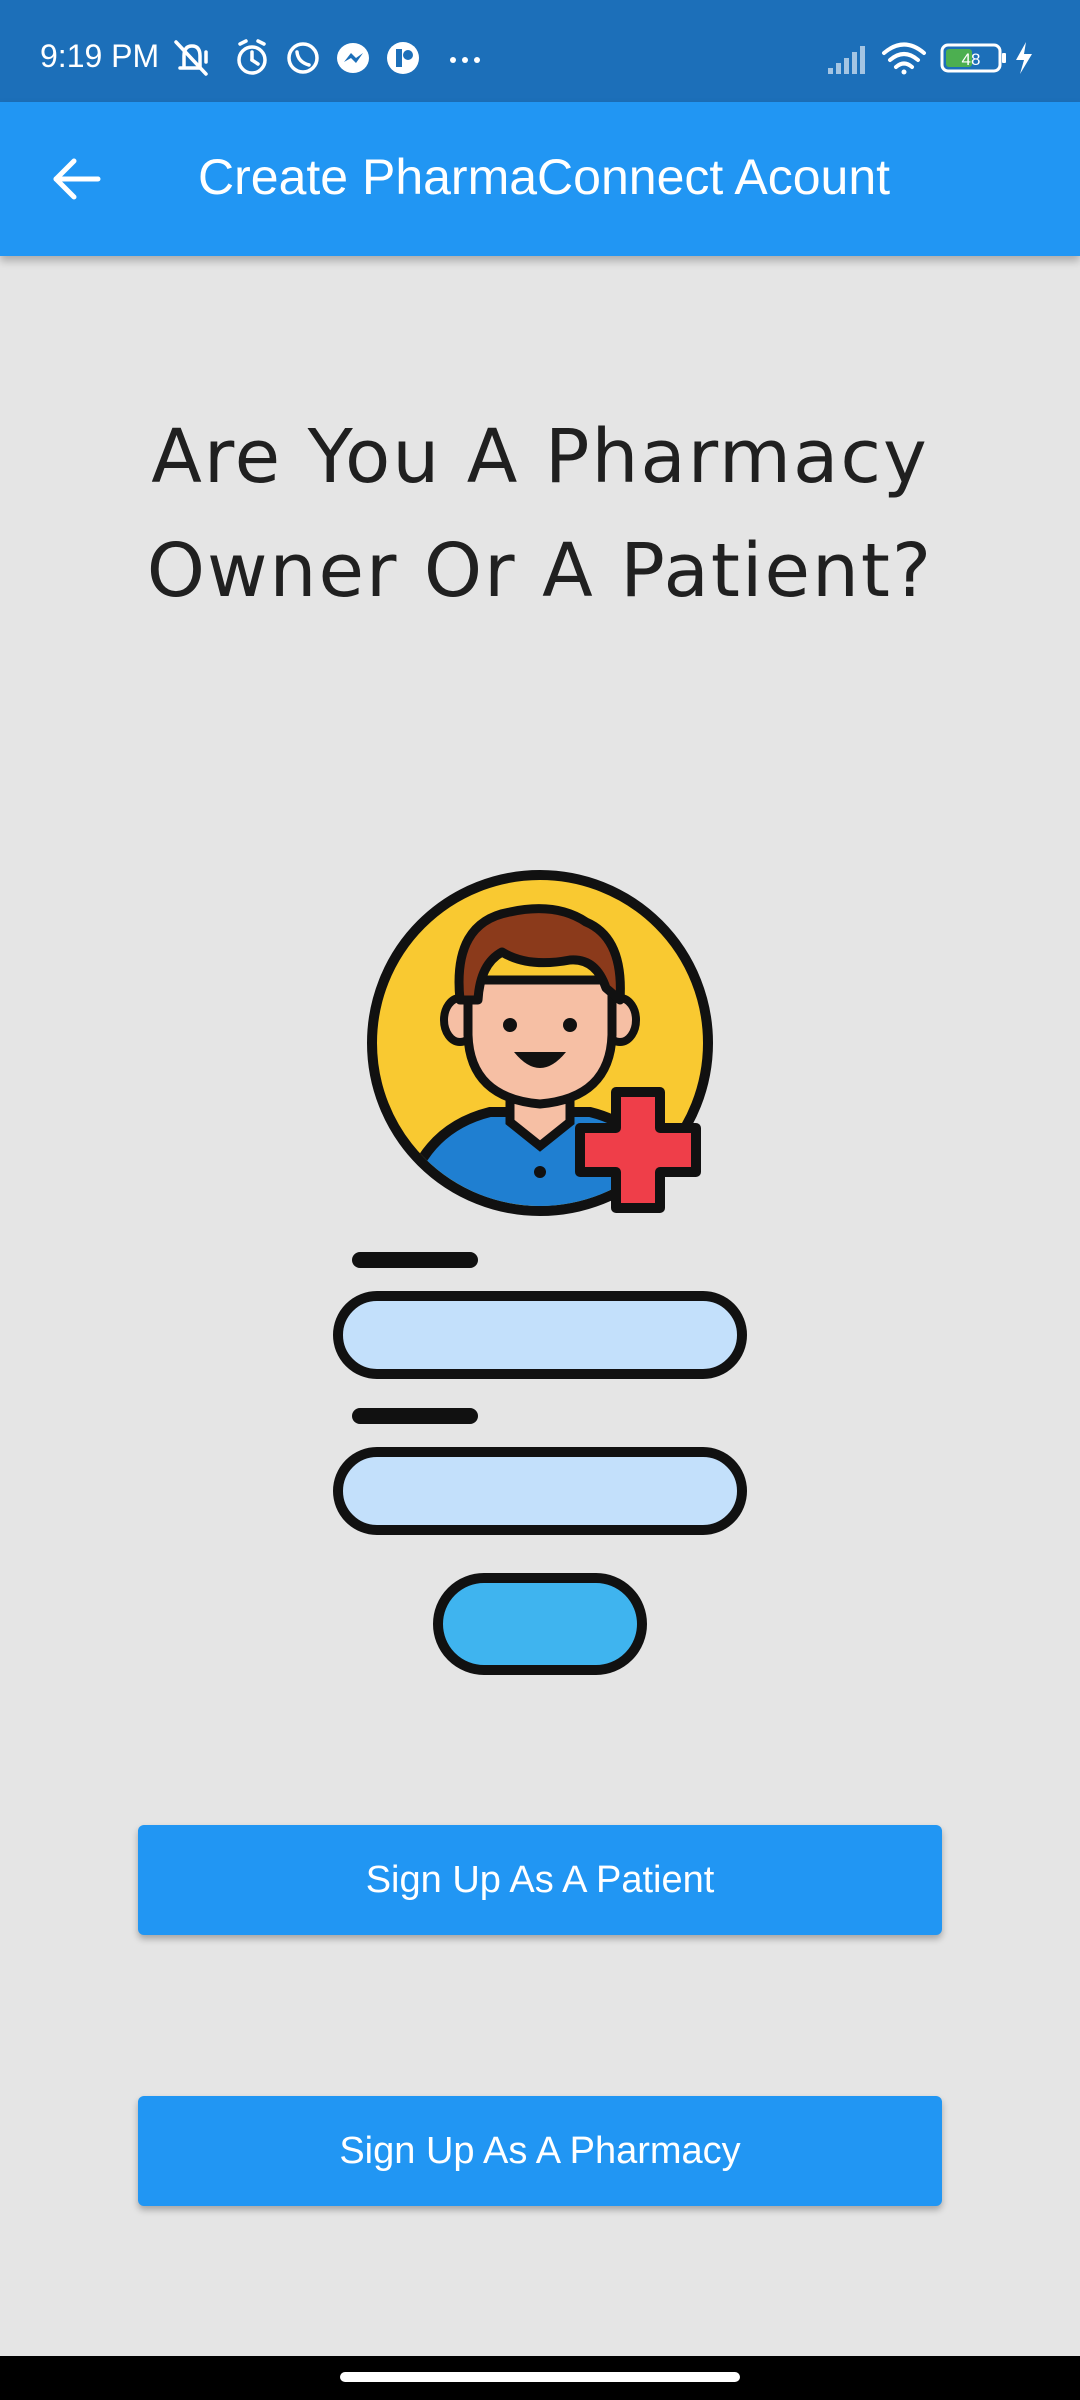  I want to click on status-bar: 9:19 PM 48, so click(540, 51).